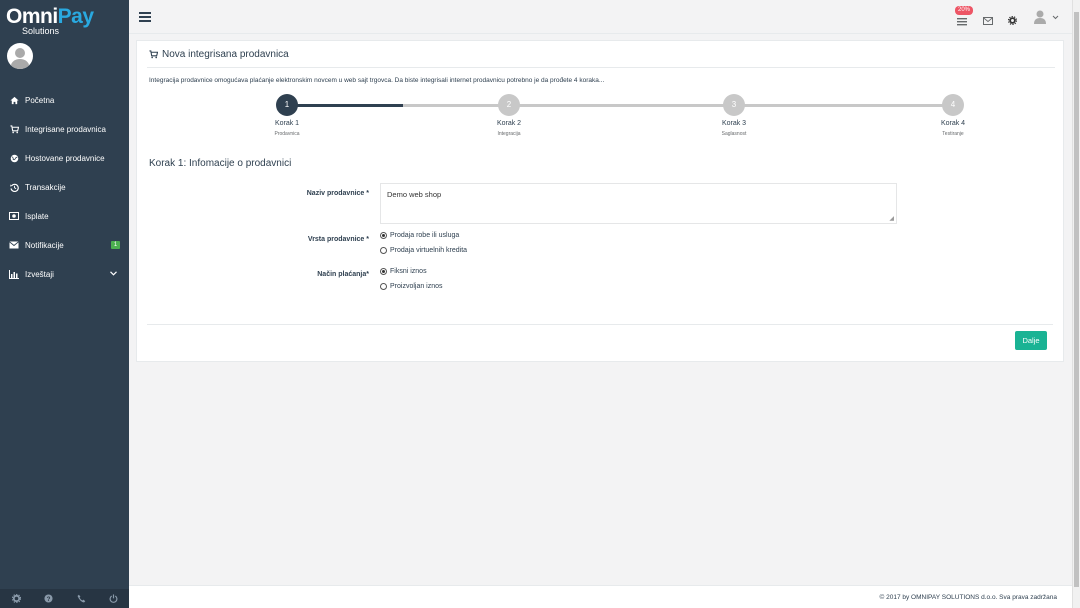 The width and height of the screenshot is (1080, 608). I want to click on omnipay-logo: OmniPay Solutions, so click(63, 21).